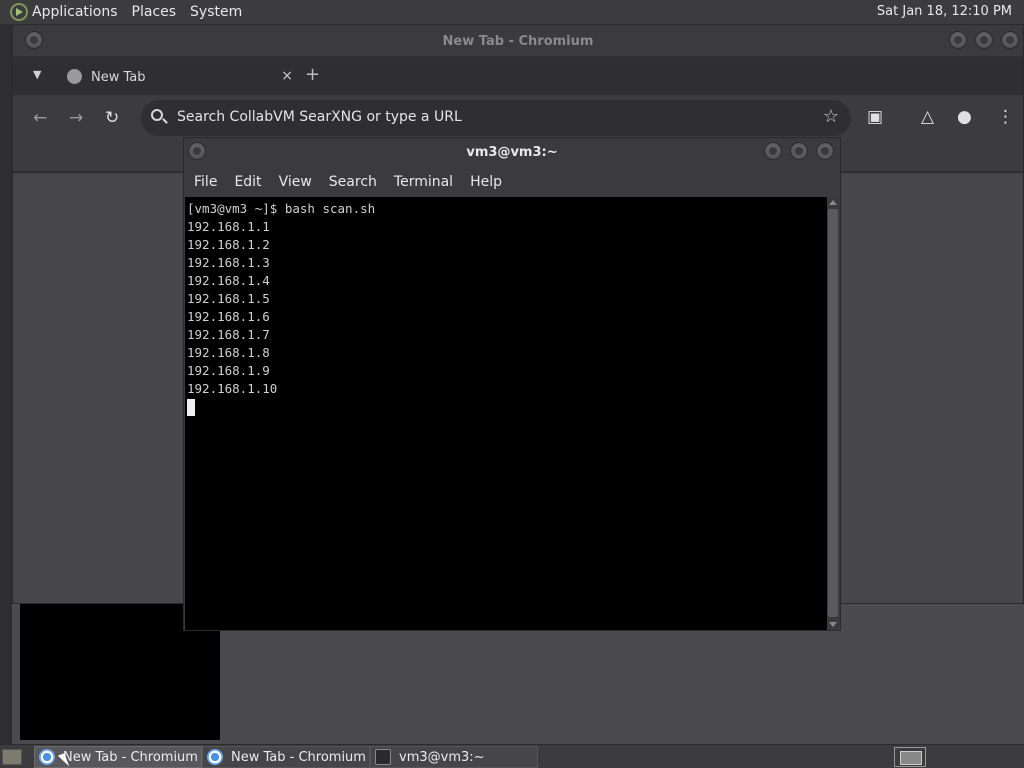  Describe the element at coordinates (833, 624) in the screenshot. I see `scroll-down-arrow-icon` at that location.